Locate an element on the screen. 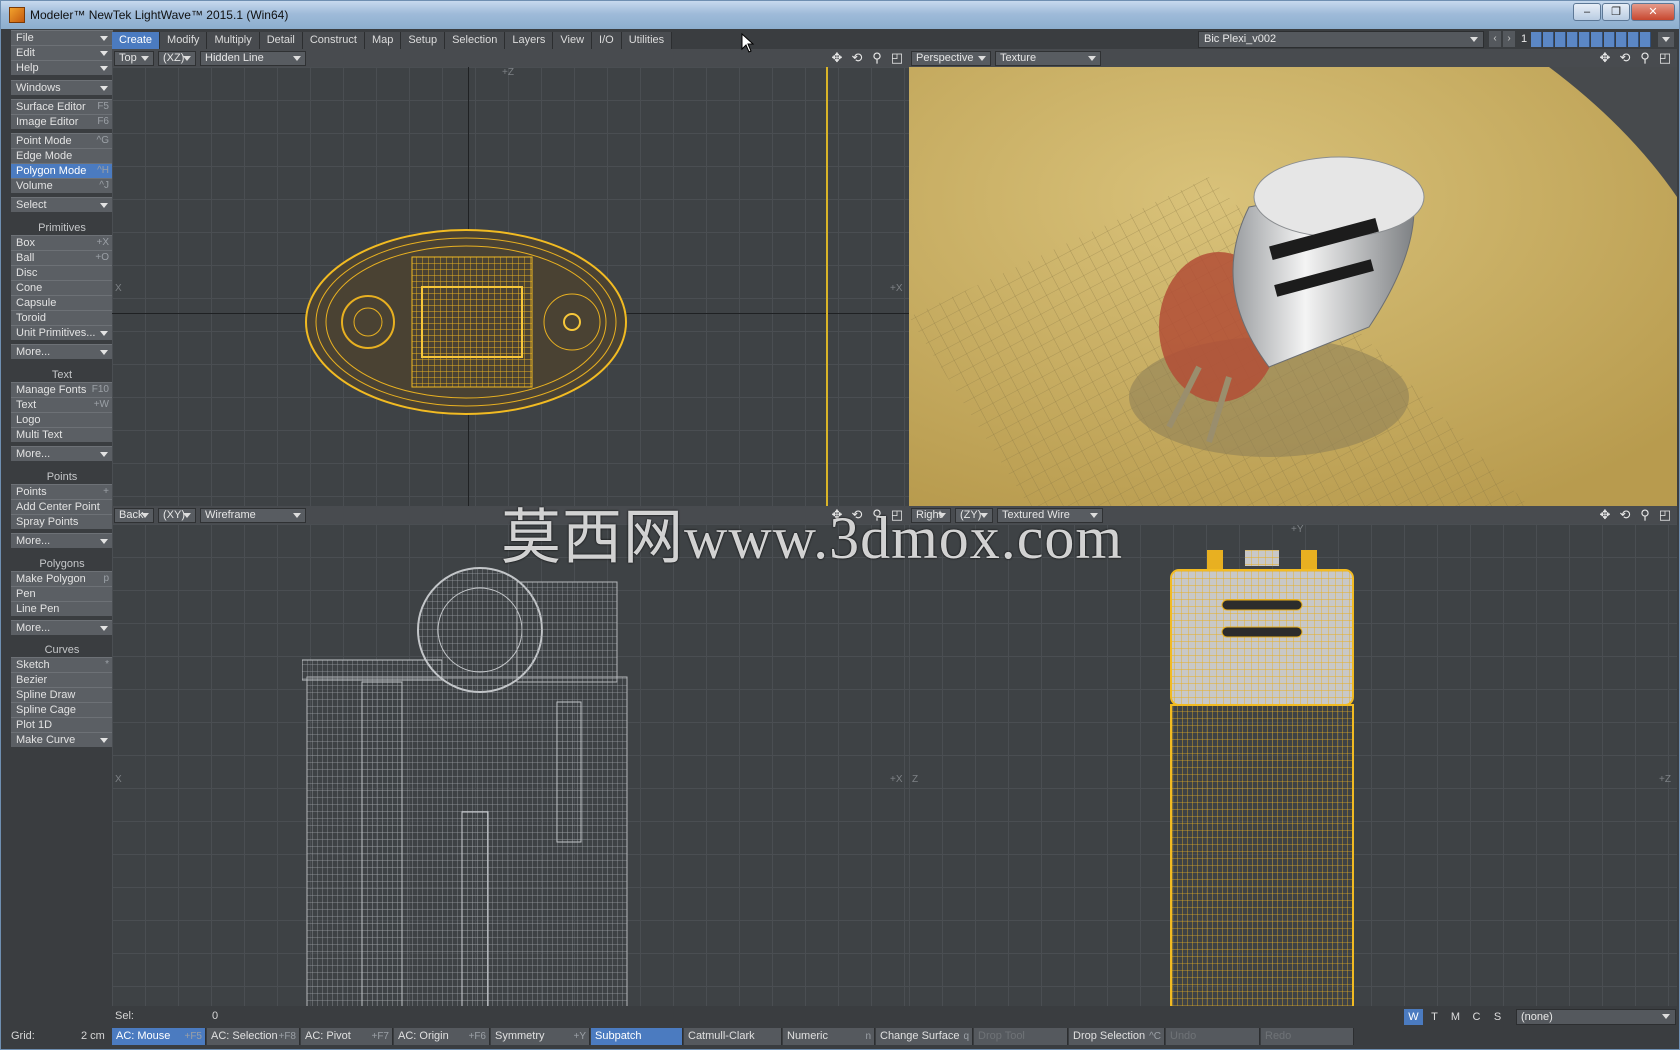 The width and height of the screenshot is (1680, 1050). tool-disc-button: Disc is located at coordinates (62, 272).